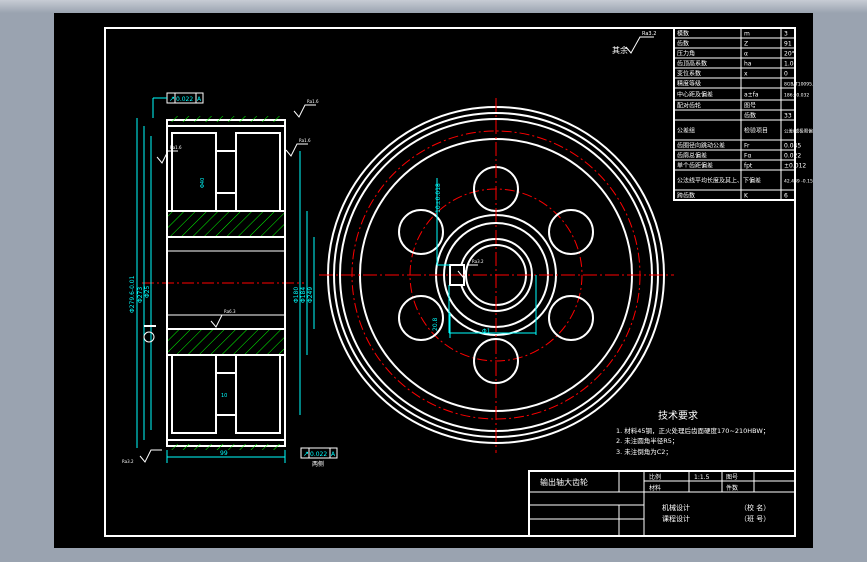 This screenshot has width=867, height=562. Describe the element at coordinates (178, 105) in the screenshot. I see `tolerance-frame-top: ↗ 0.022 A` at that location.